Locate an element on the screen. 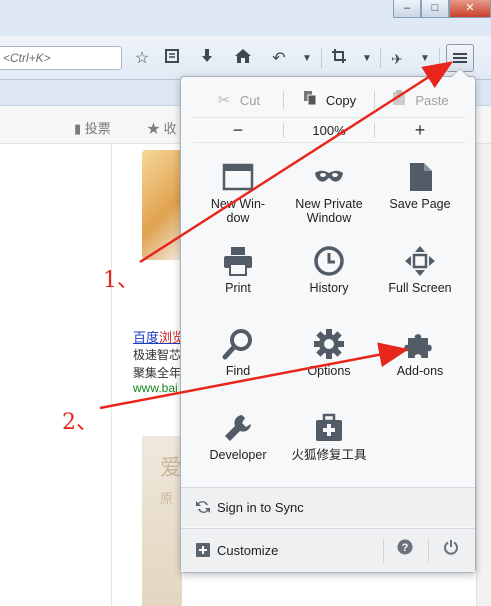  annotation-label-1: 1、 is located at coordinates (121, 280).